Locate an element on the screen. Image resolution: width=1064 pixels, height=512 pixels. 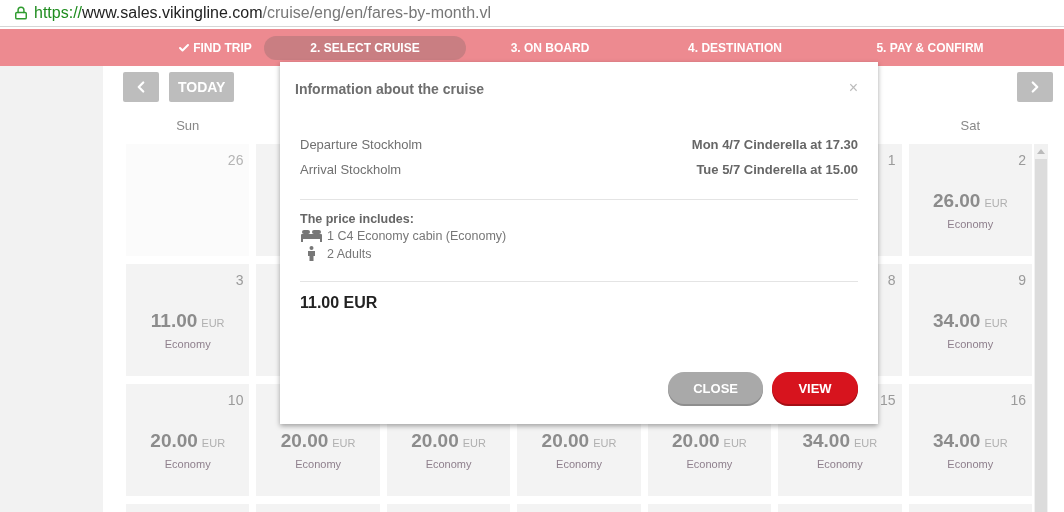
url-text: https://www.sales.vikingline.com/cruise/eng/en/fares-by-month.vl is located at coordinates (263, 13).